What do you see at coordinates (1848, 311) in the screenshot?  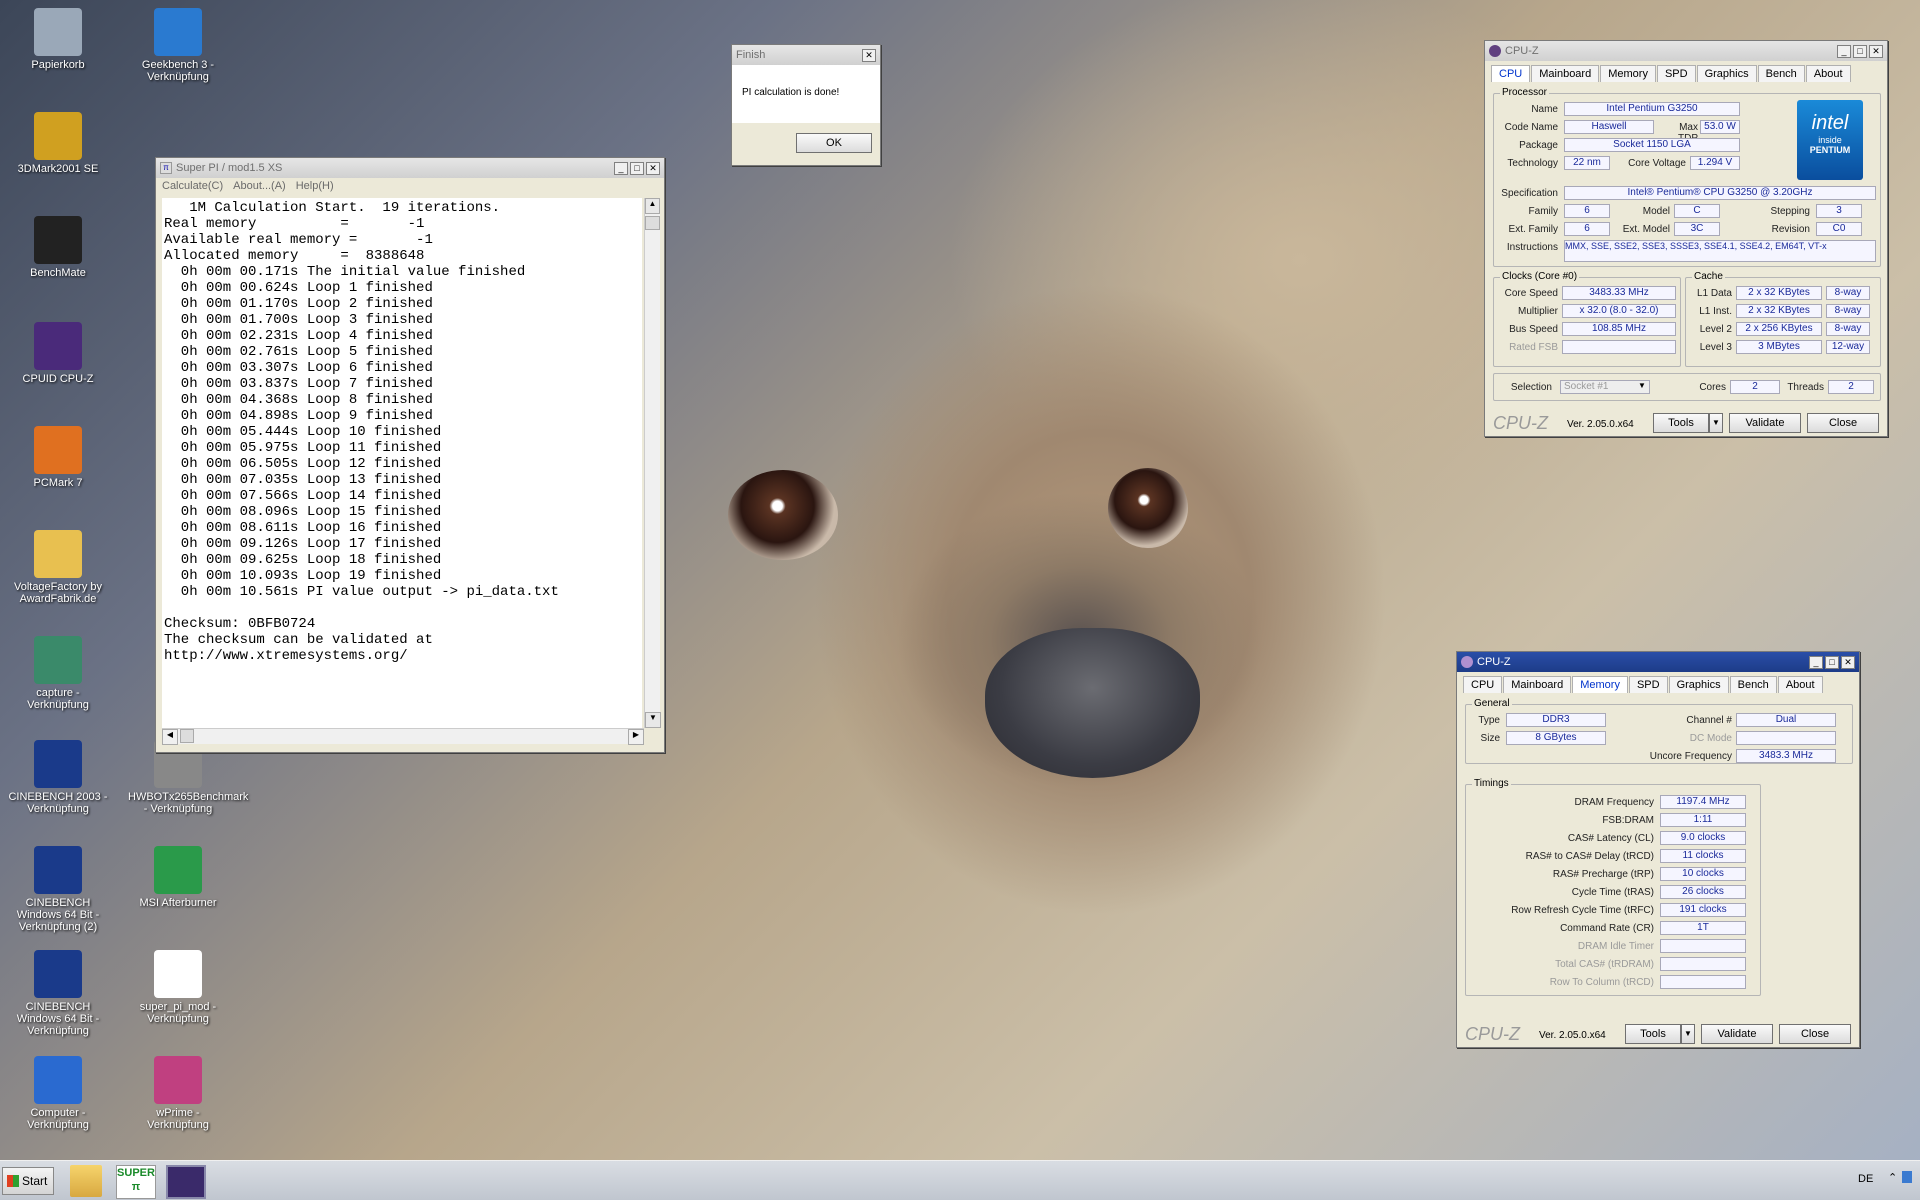 I see `l1inst-way: 8-way` at bounding box center [1848, 311].